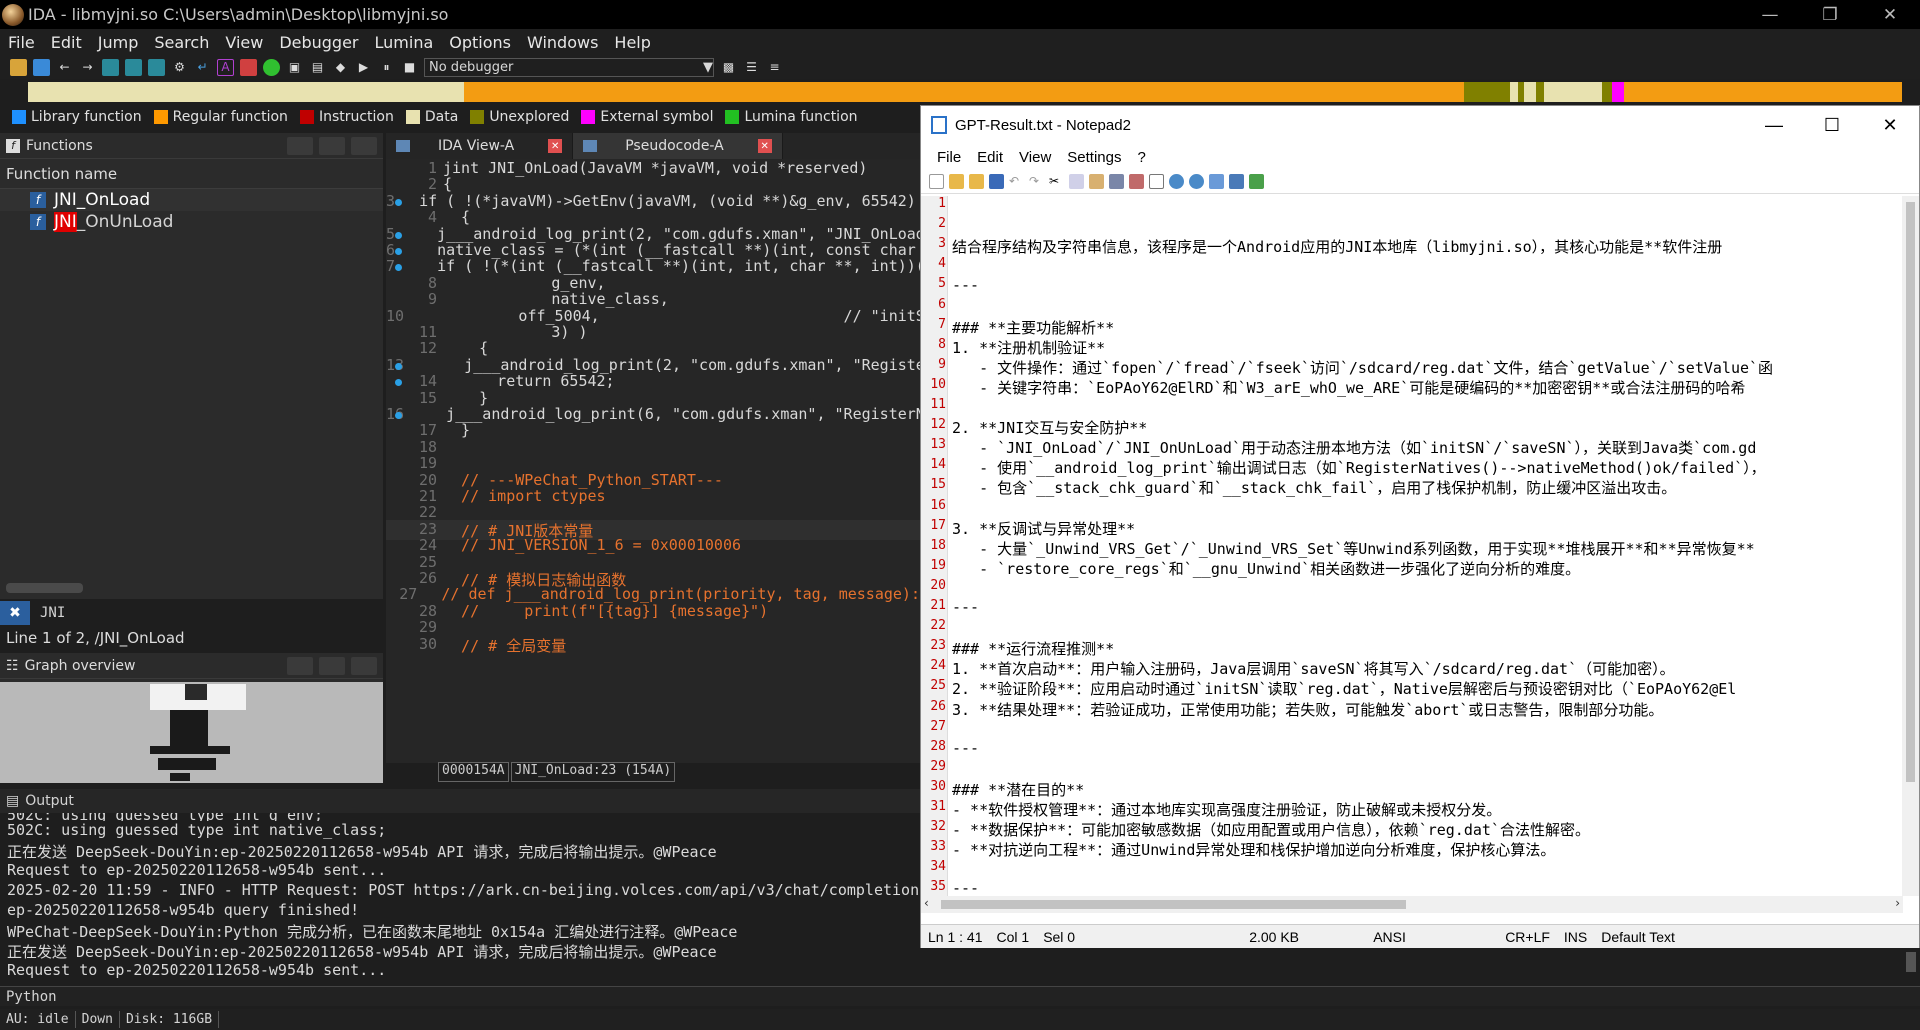  What do you see at coordinates (1196, 181) in the screenshot?
I see `zoom-out-icon` at bounding box center [1196, 181].